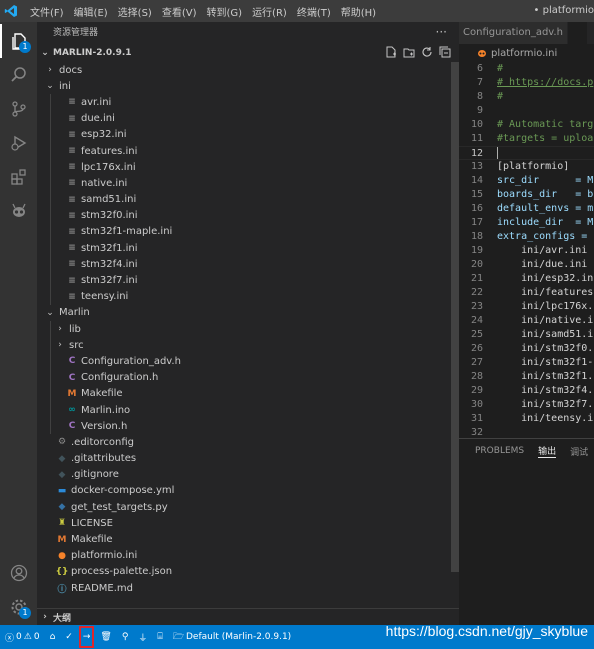  What do you see at coordinates (22, 637) in the screenshot?
I see `problems-status: ⓧ 0 ⚠ 0` at bounding box center [22, 637].